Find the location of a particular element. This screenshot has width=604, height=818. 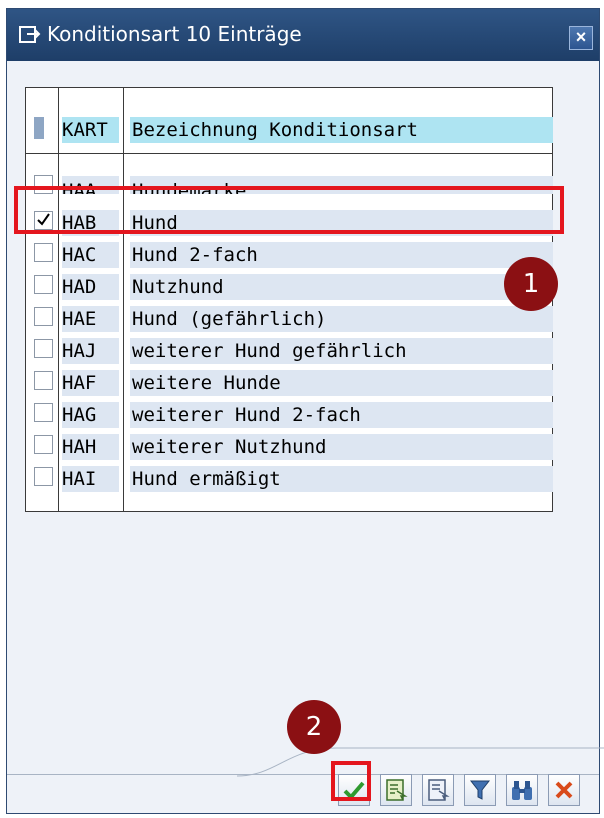

cell-bezeichnung: weiterer Hund gefährlich is located at coordinates (341, 351).